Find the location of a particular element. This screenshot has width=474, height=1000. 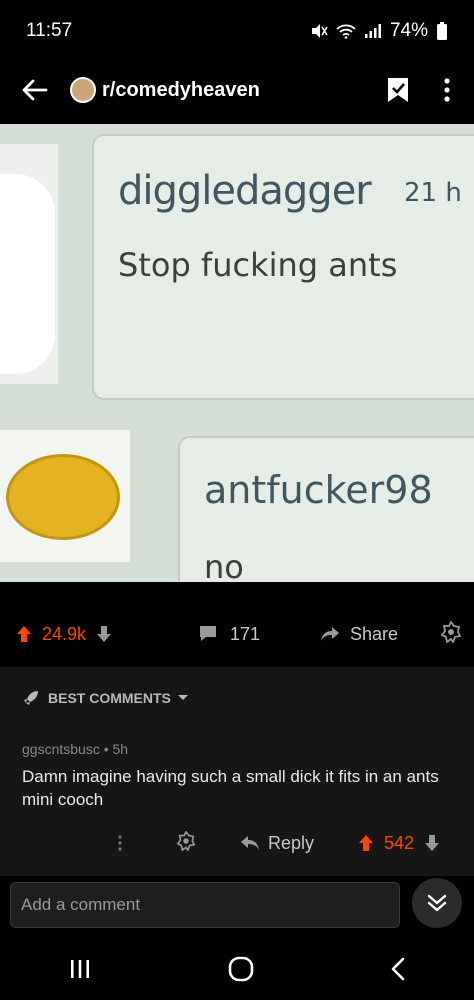

system-nav-bar is located at coordinates (237, 969).